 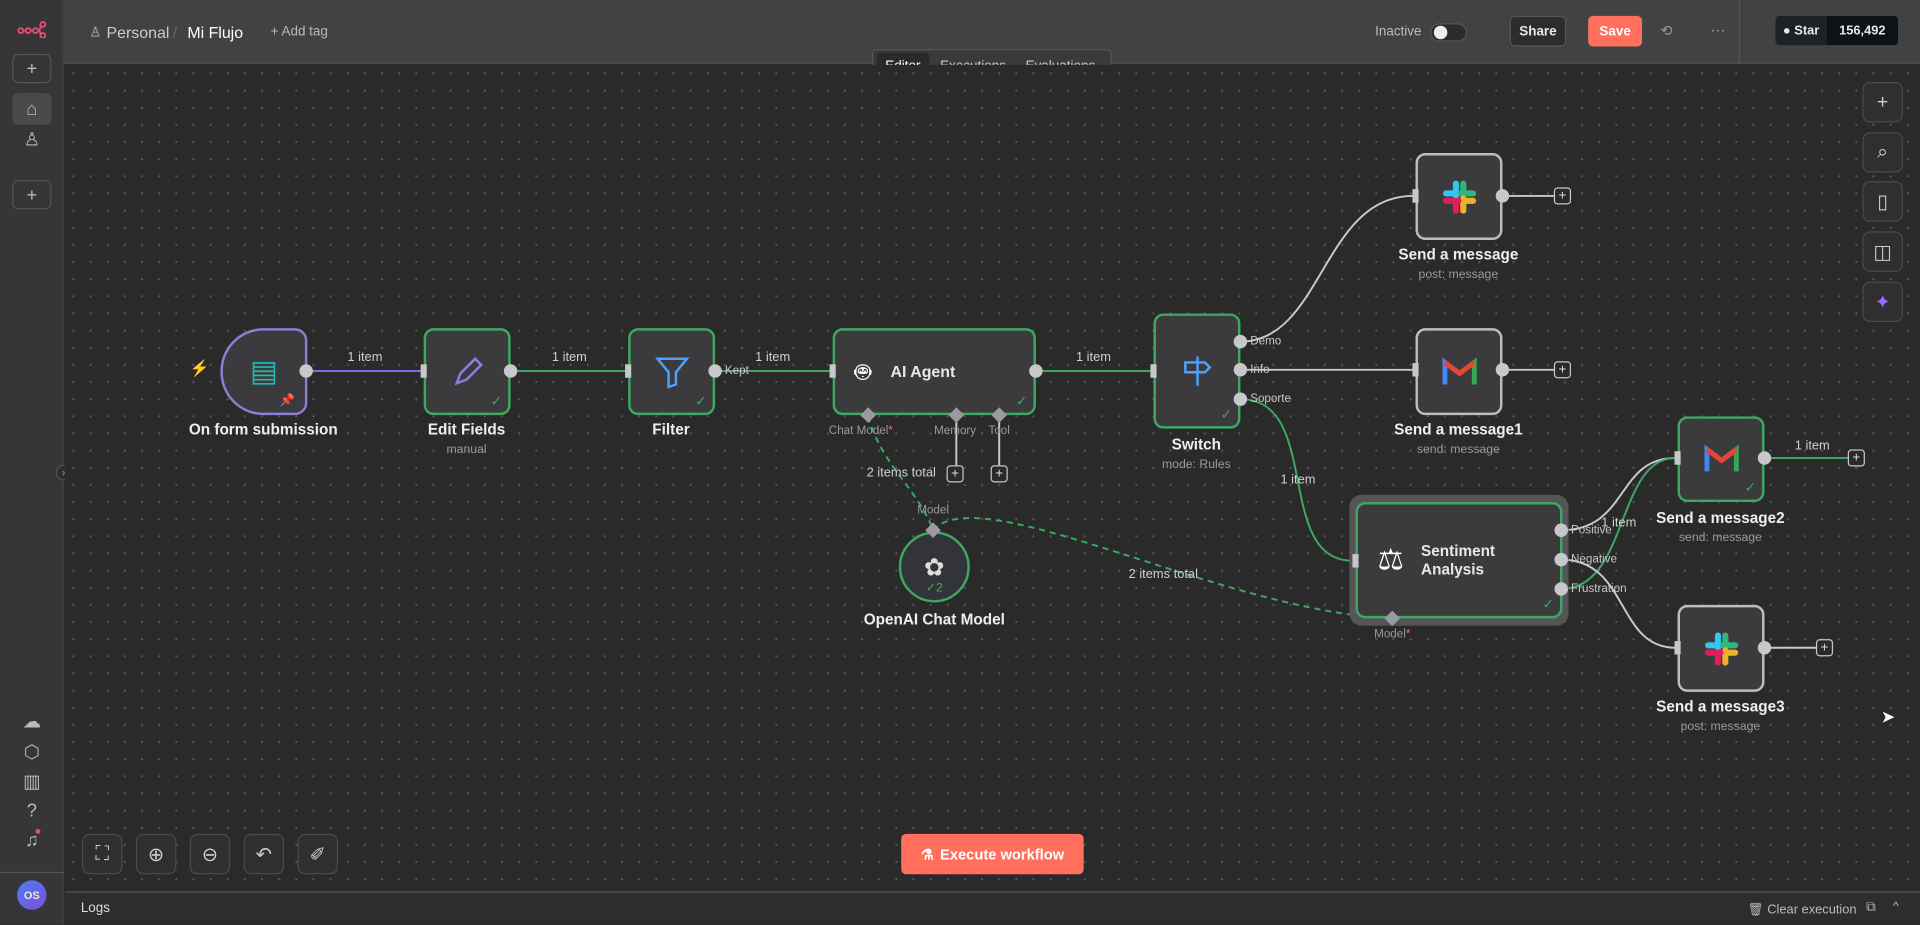 What do you see at coordinates (1260, 370) in the screenshot?
I see `output-label: Info` at bounding box center [1260, 370].